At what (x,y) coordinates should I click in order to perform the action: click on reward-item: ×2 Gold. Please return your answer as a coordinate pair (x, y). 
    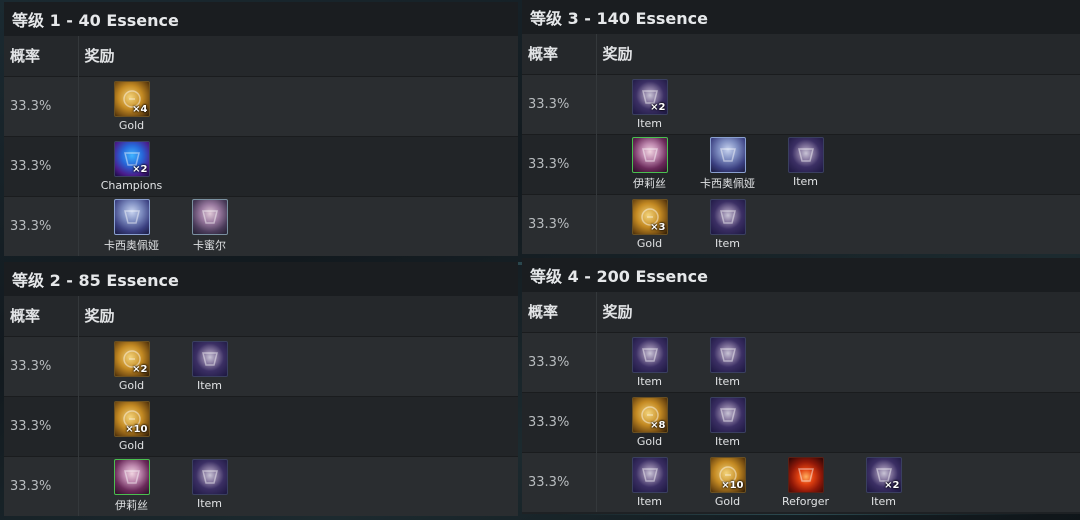
    Looking at the image, I should click on (132, 366).